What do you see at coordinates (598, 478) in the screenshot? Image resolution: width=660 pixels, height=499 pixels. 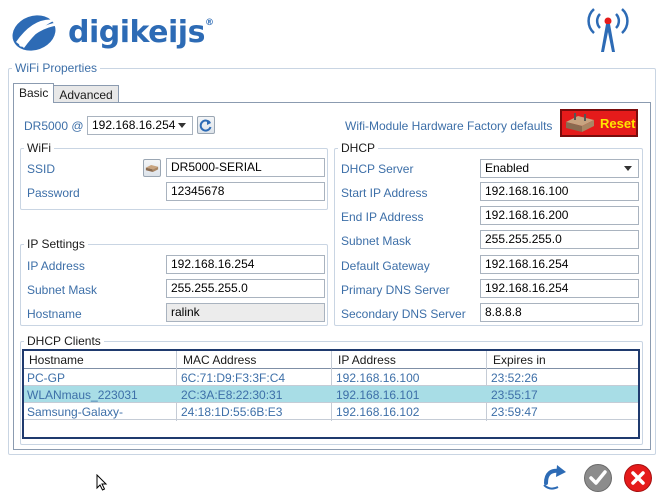 I see `ok-icon` at bounding box center [598, 478].